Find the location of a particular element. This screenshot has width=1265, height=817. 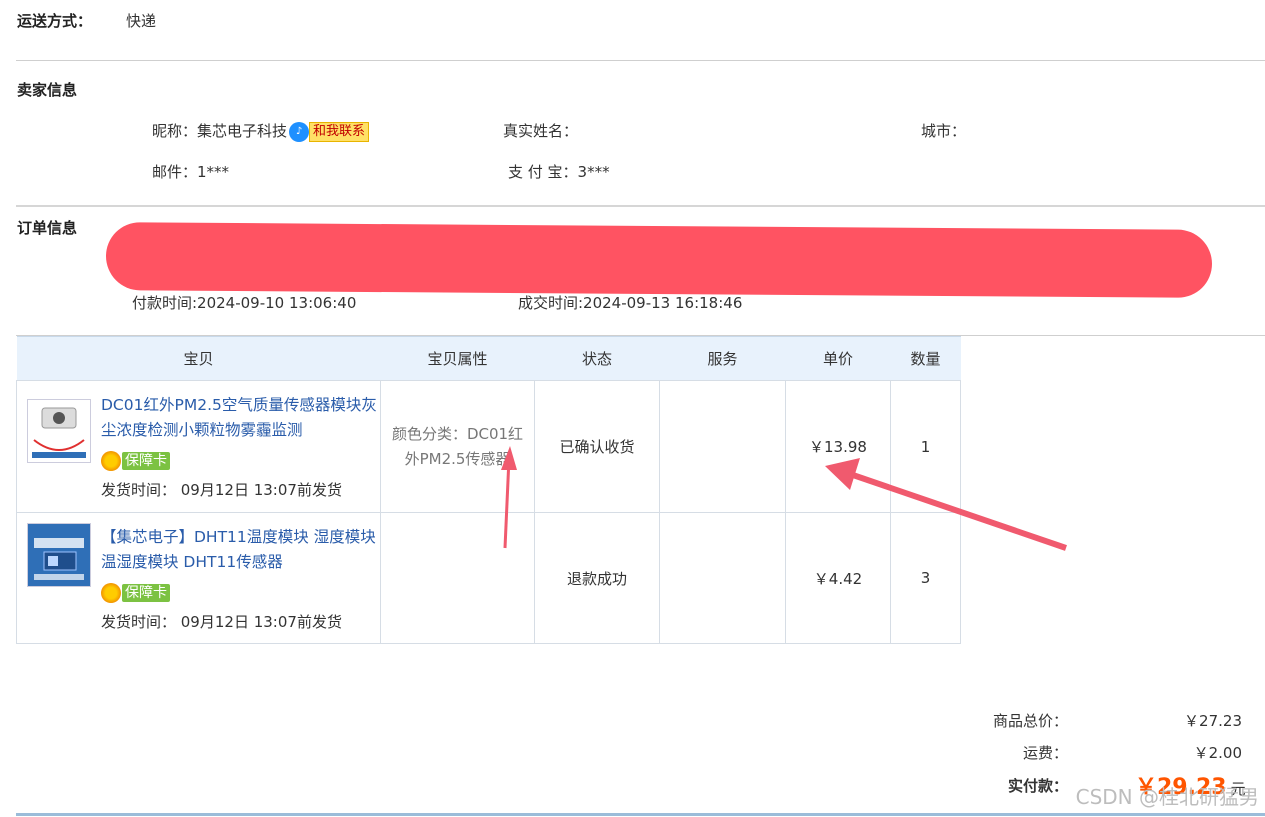

freight-value: ￥2.00 is located at coordinates (1217, 753).